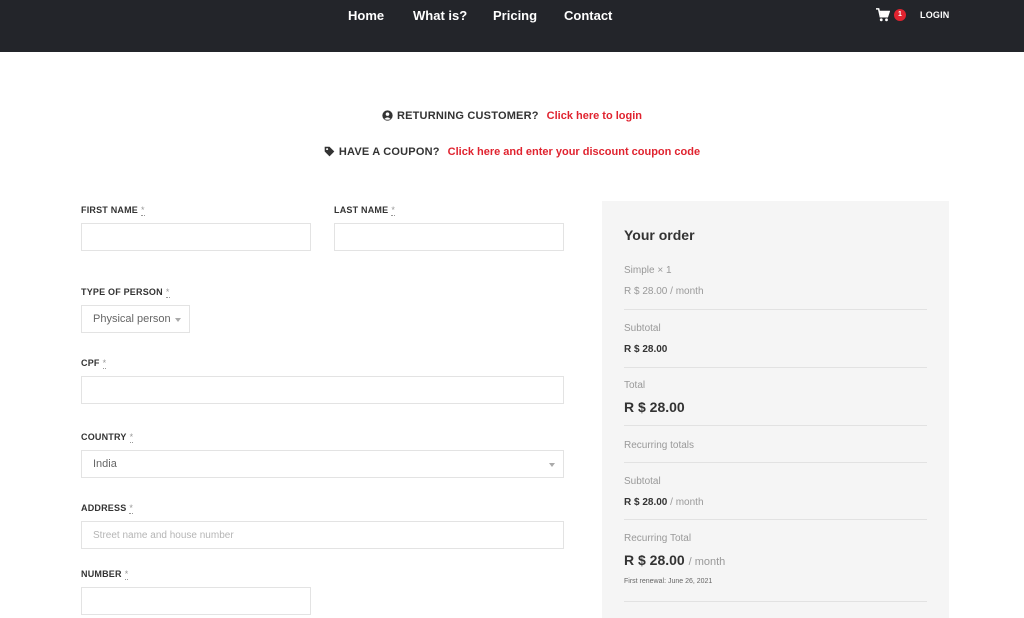 The height and width of the screenshot is (618, 1024). What do you see at coordinates (322, 390) in the screenshot?
I see `cpf-input` at bounding box center [322, 390].